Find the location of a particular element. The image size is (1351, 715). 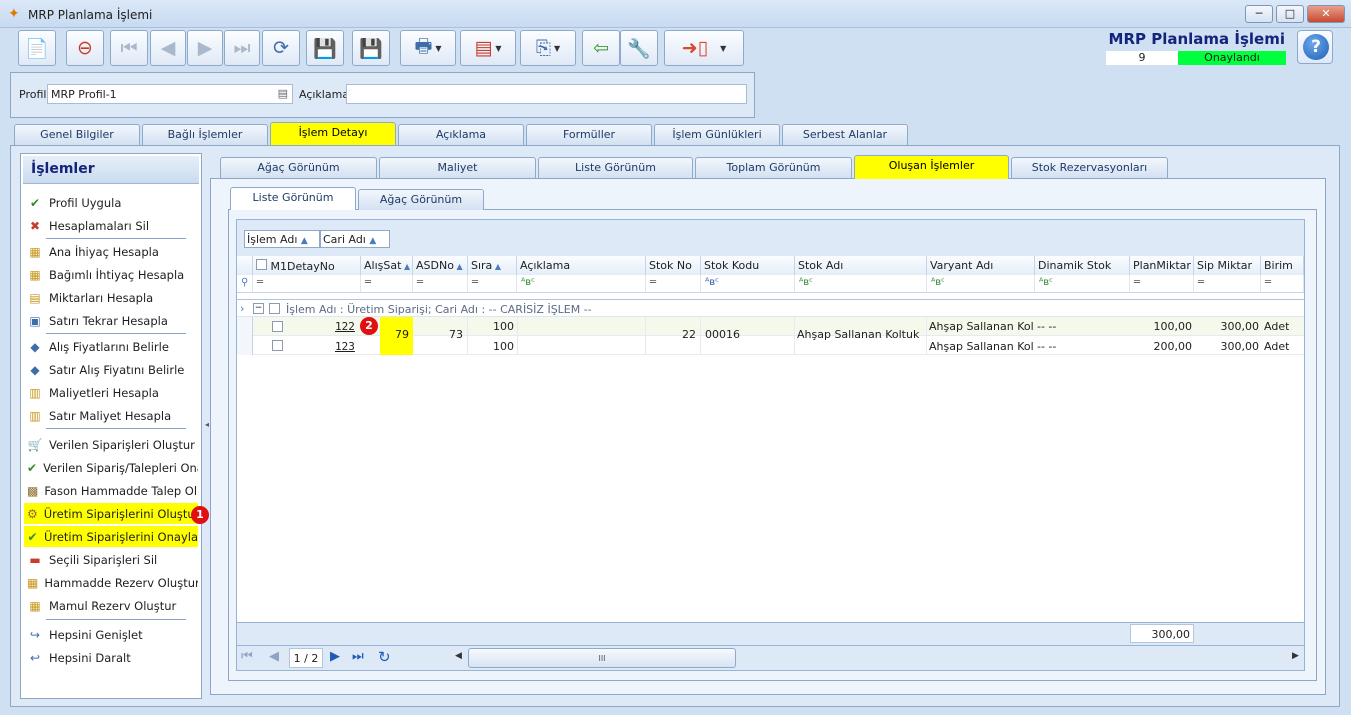

op-hepsini-daralt: ↩ Hepsini Daralt is located at coordinates (111, 657).